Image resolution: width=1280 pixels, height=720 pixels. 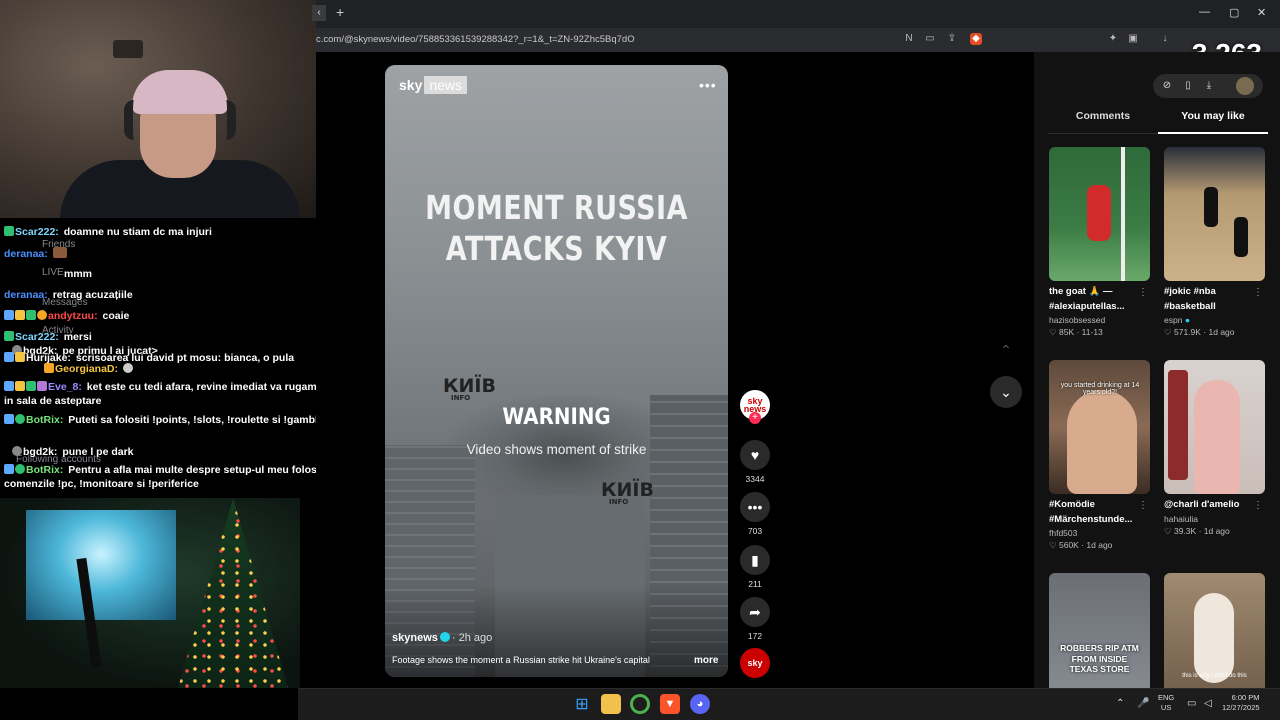 I want to click on brave-shield-icon: ◆, so click(x=976, y=39).